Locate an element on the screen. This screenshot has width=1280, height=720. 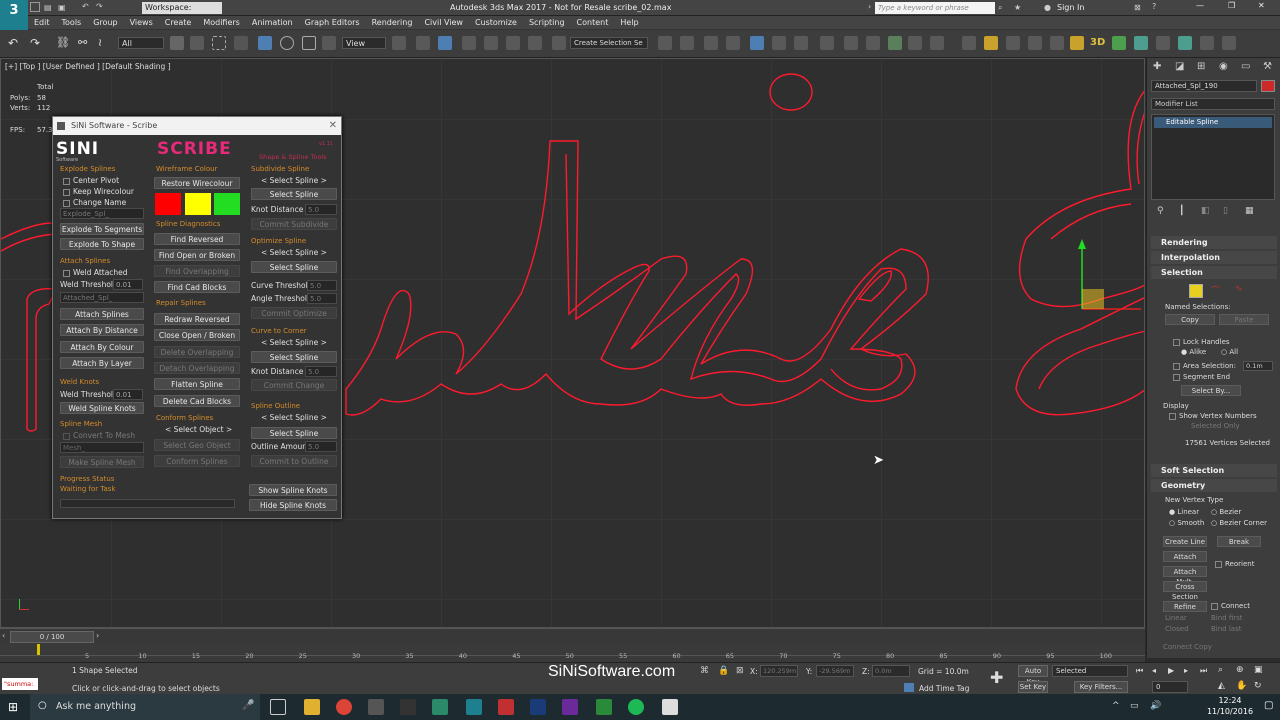
change-name-checkbox: Change Name is located at coordinates (94, 202).